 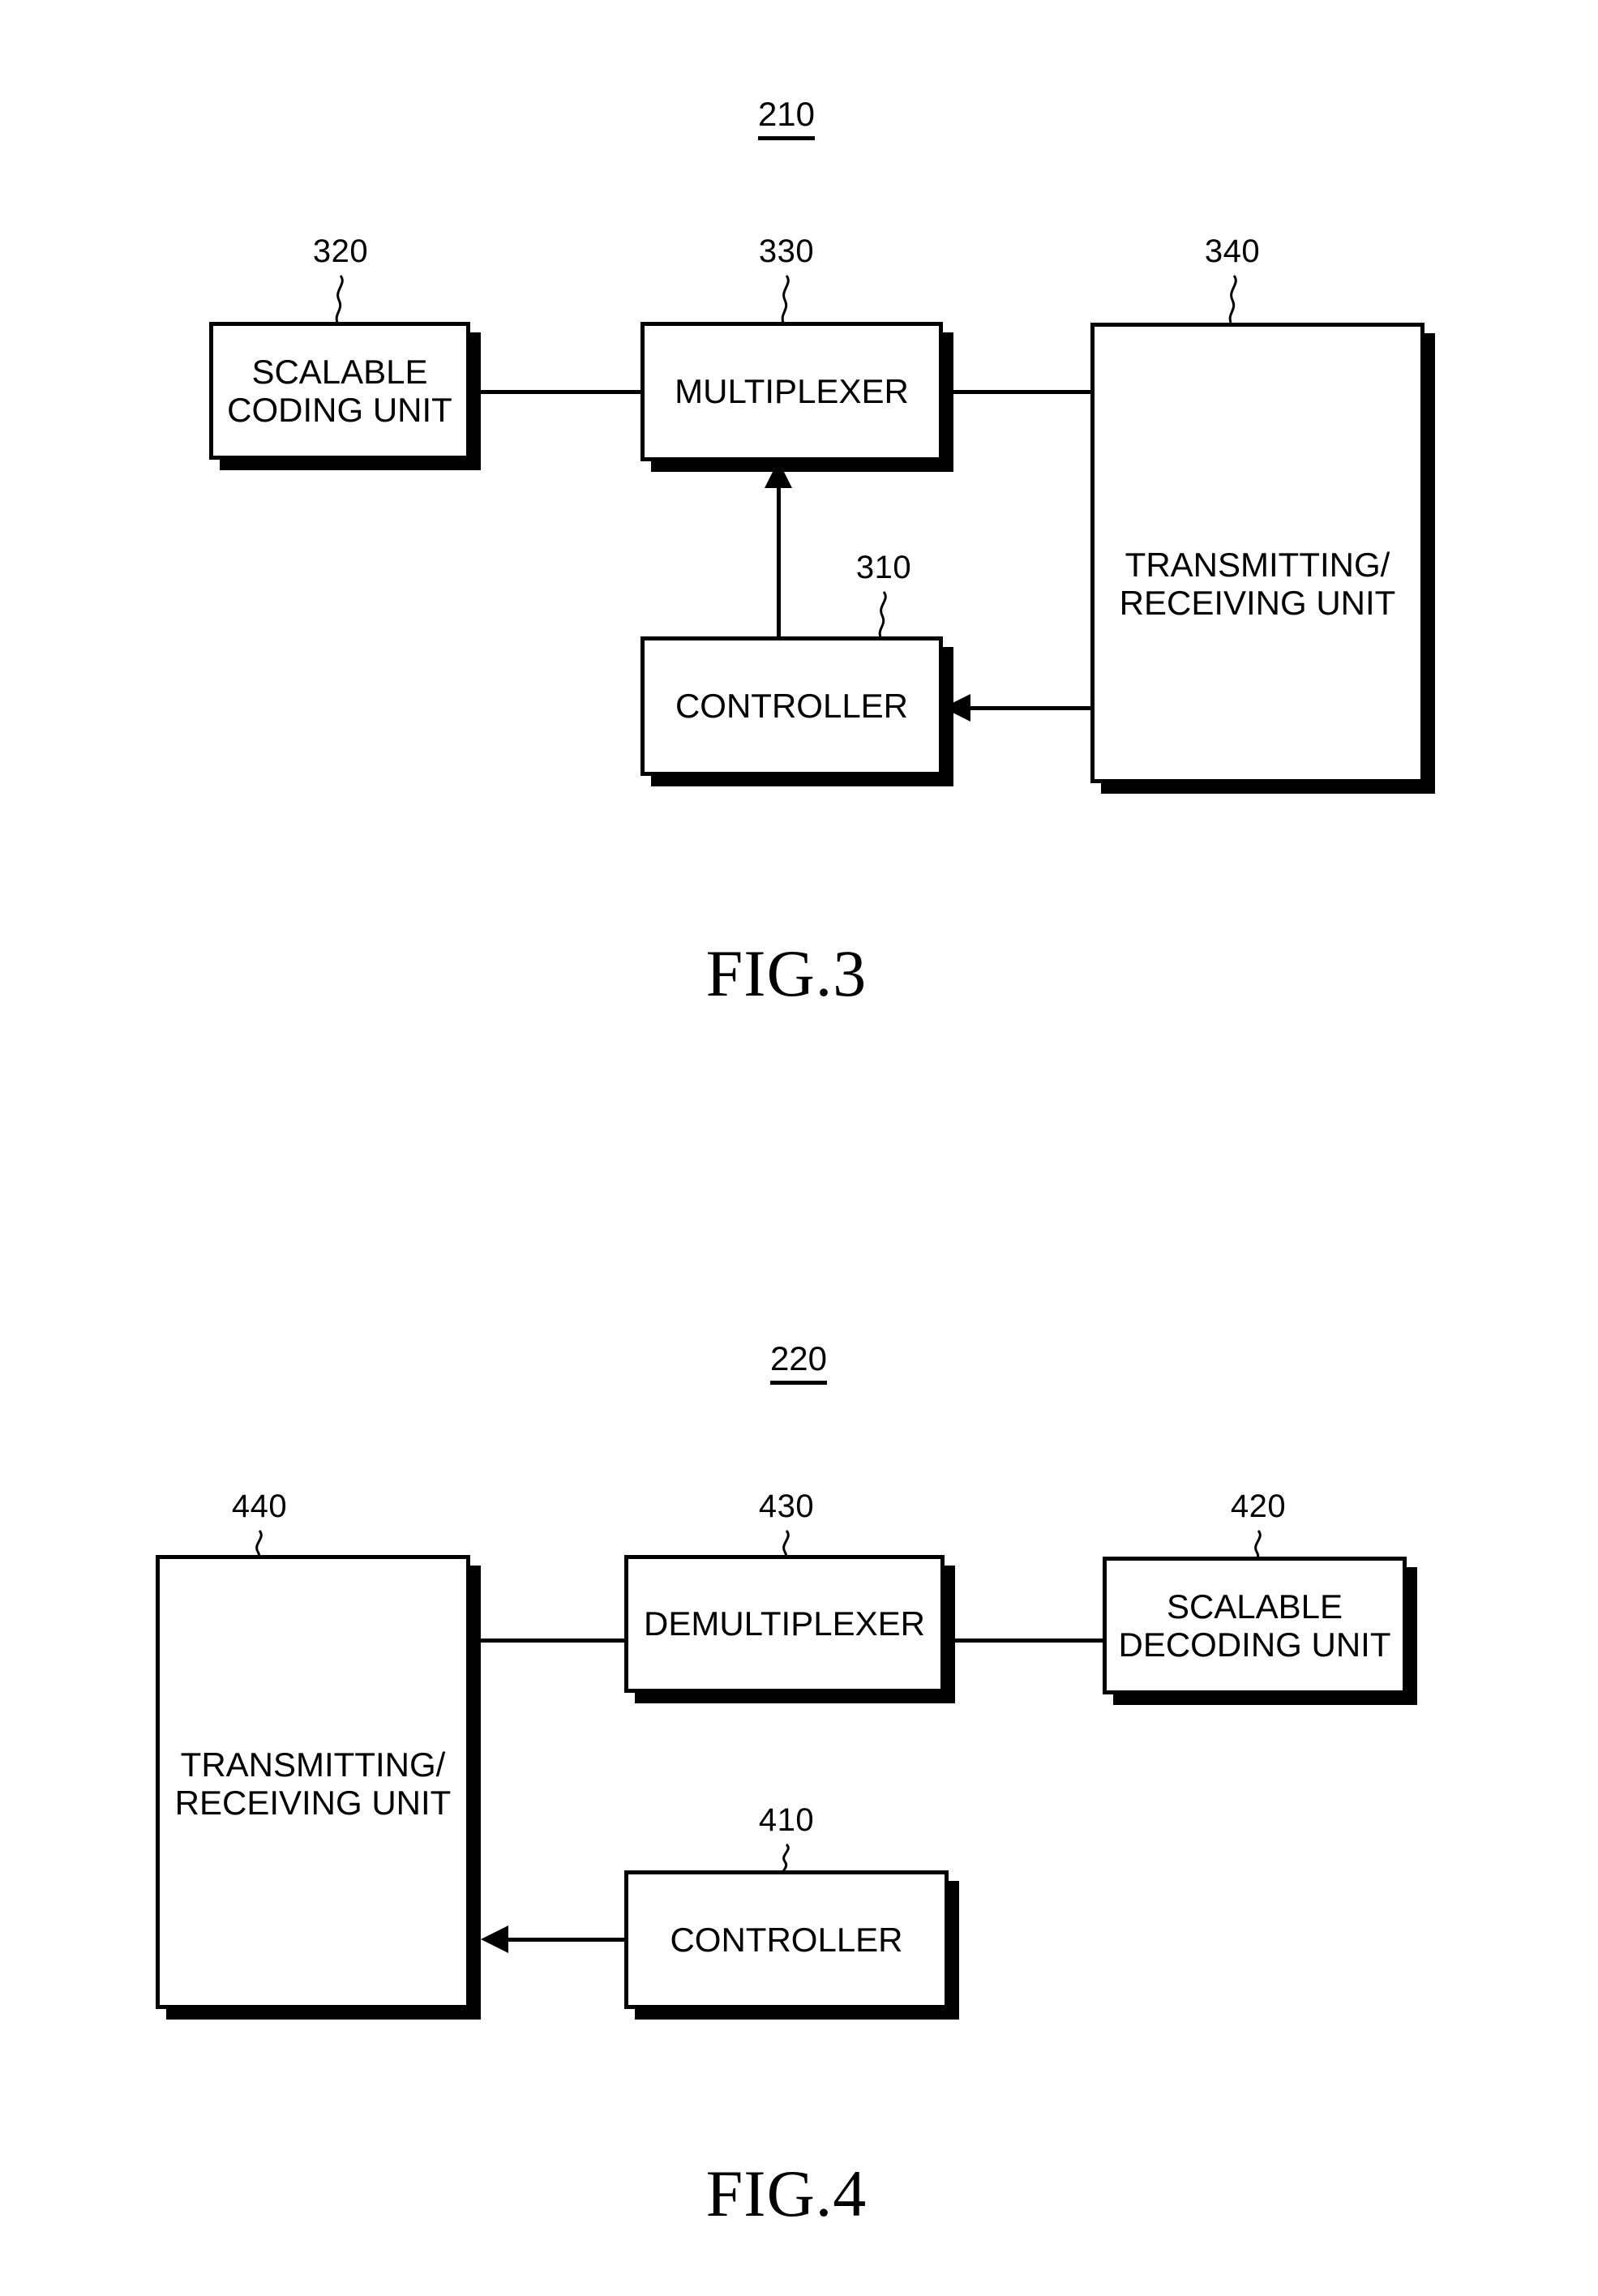 I want to click on block-demultiplexer: DEMULTIPLEXER, so click(x=784, y=1624).